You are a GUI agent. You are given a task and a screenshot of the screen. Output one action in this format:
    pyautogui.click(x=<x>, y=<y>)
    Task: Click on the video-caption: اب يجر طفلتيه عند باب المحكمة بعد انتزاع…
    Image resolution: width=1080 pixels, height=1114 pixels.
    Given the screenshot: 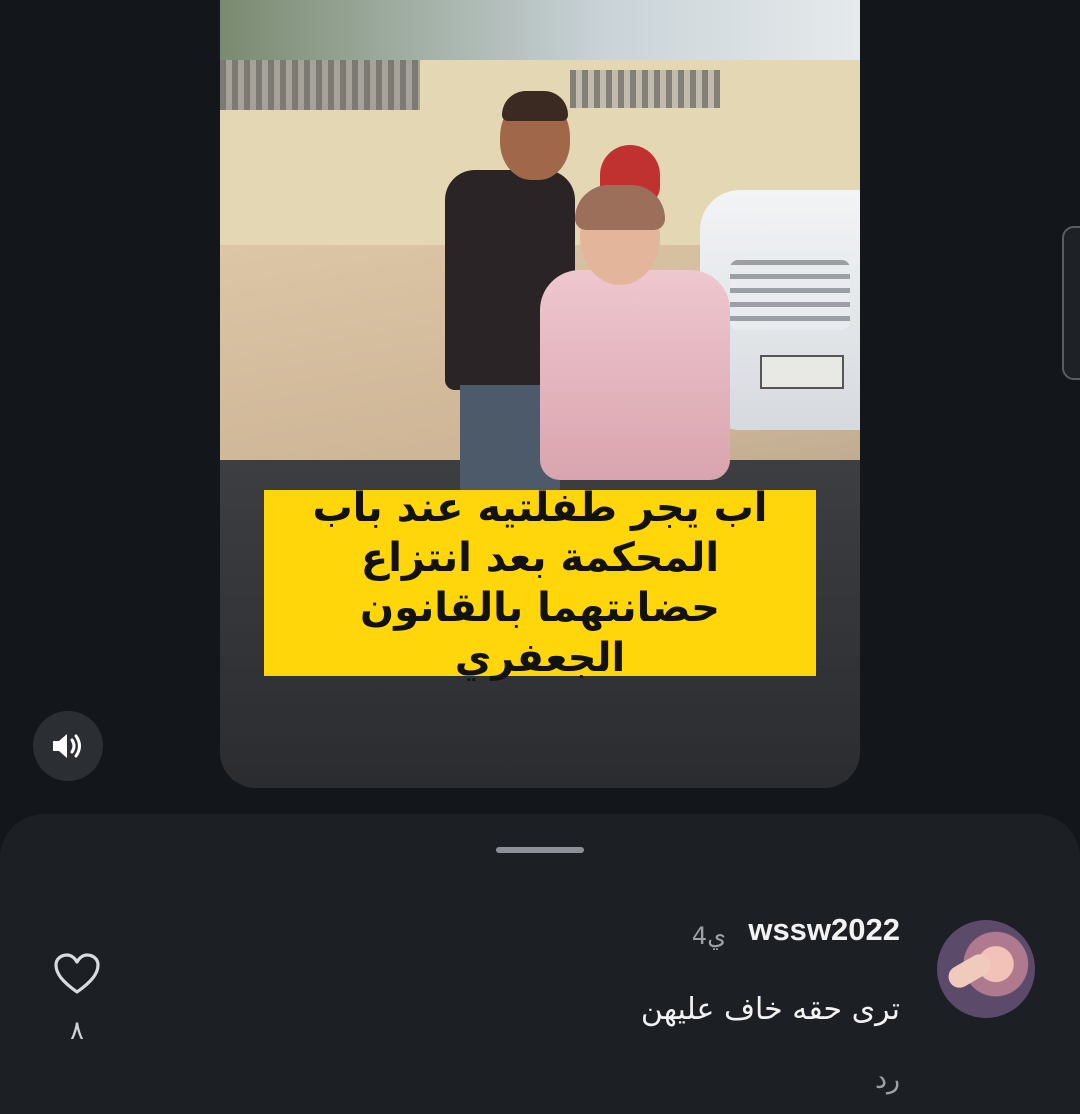 What is the action you would take?
    pyautogui.click(x=540, y=583)
    